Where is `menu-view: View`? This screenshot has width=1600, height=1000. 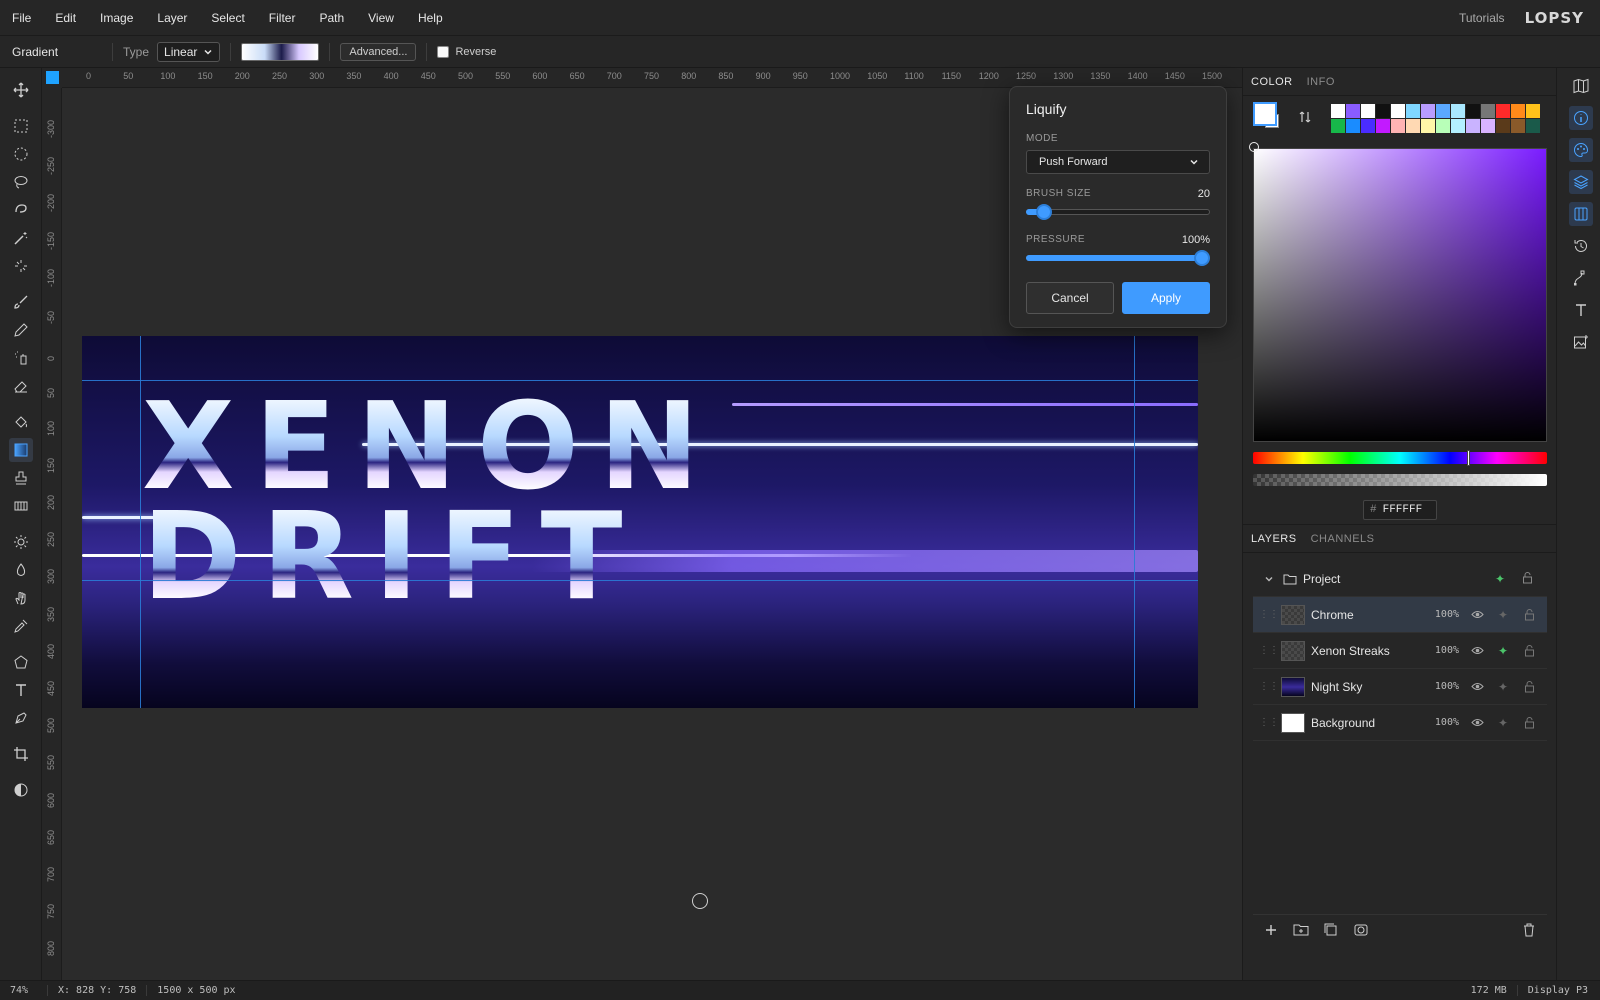
menu-view: View is located at coordinates (381, 18).